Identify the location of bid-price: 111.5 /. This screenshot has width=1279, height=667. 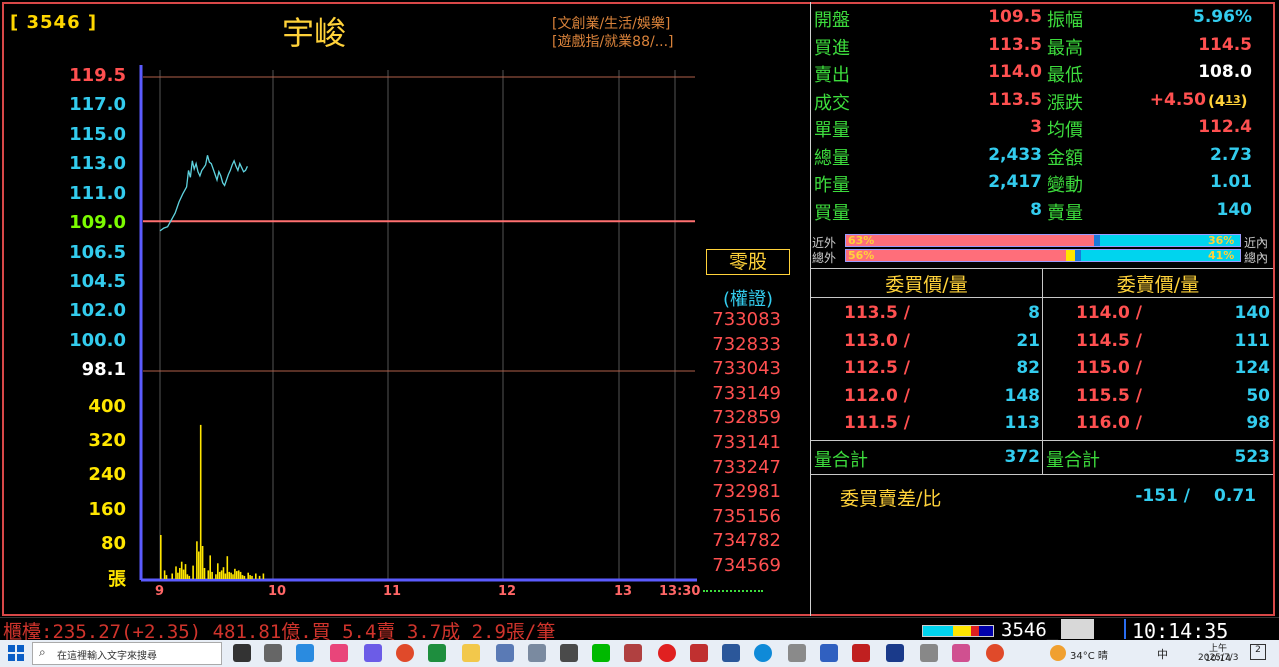
(889, 423).